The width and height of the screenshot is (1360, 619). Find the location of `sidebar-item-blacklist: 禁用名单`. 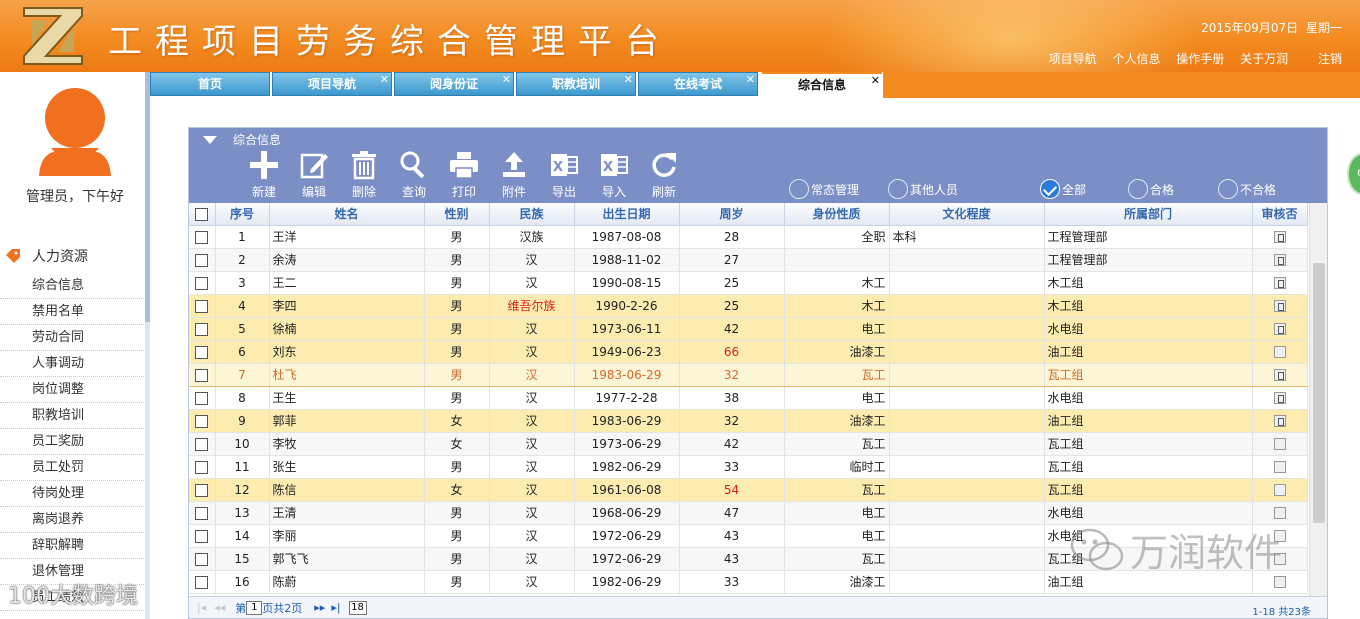

sidebar-item-blacklist: 禁用名单 is located at coordinates (72, 312).